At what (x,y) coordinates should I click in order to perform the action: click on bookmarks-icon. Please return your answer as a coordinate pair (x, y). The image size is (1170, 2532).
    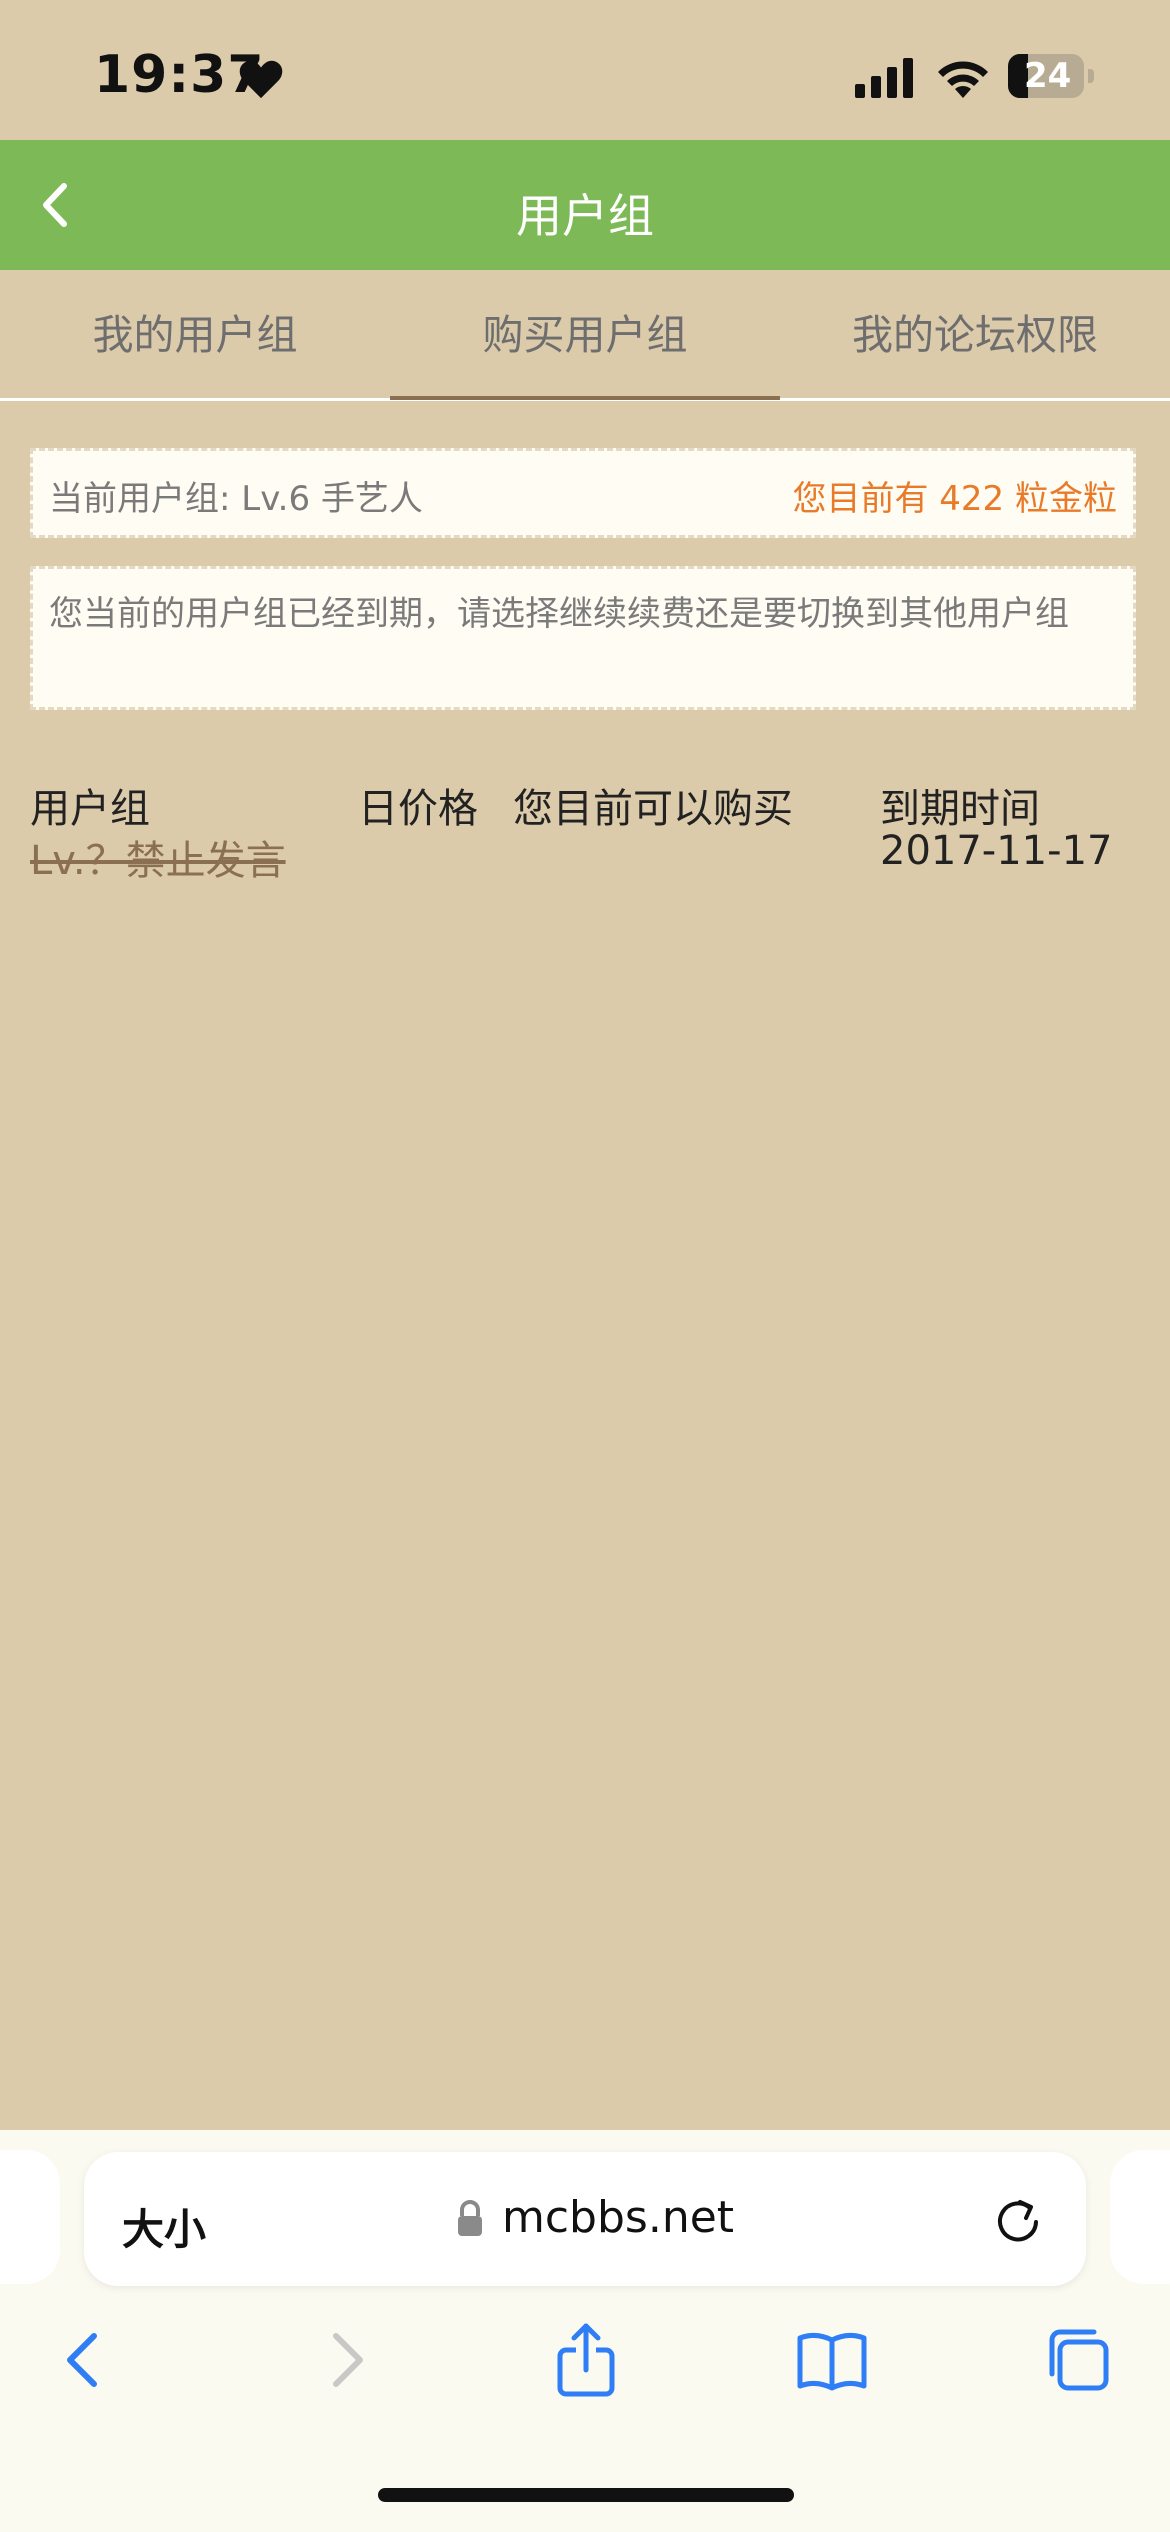
    Looking at the image, I should click on (832, 2360).